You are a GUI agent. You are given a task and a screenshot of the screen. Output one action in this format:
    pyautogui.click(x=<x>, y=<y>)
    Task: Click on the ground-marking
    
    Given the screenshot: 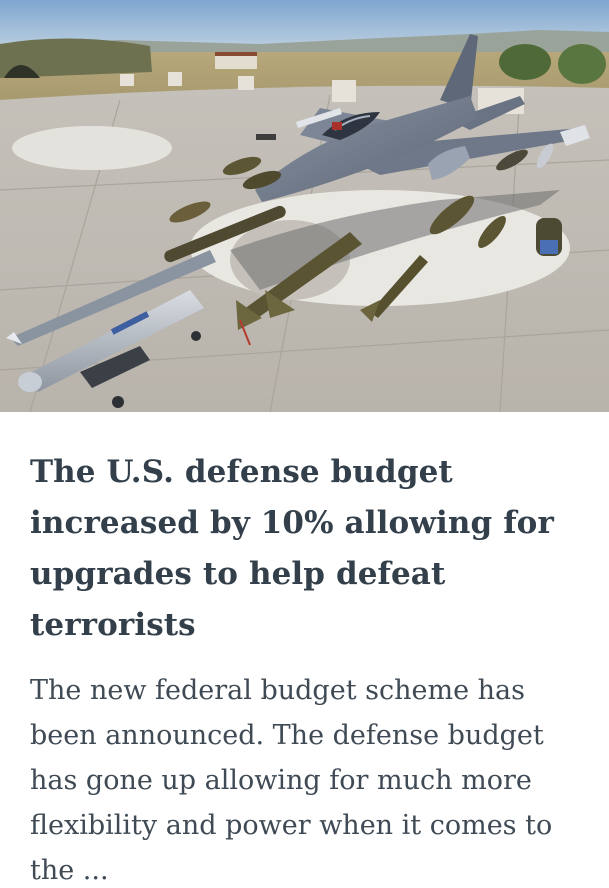 What is the action you would take?
    pyautogui.click(x=92, y=148)
    